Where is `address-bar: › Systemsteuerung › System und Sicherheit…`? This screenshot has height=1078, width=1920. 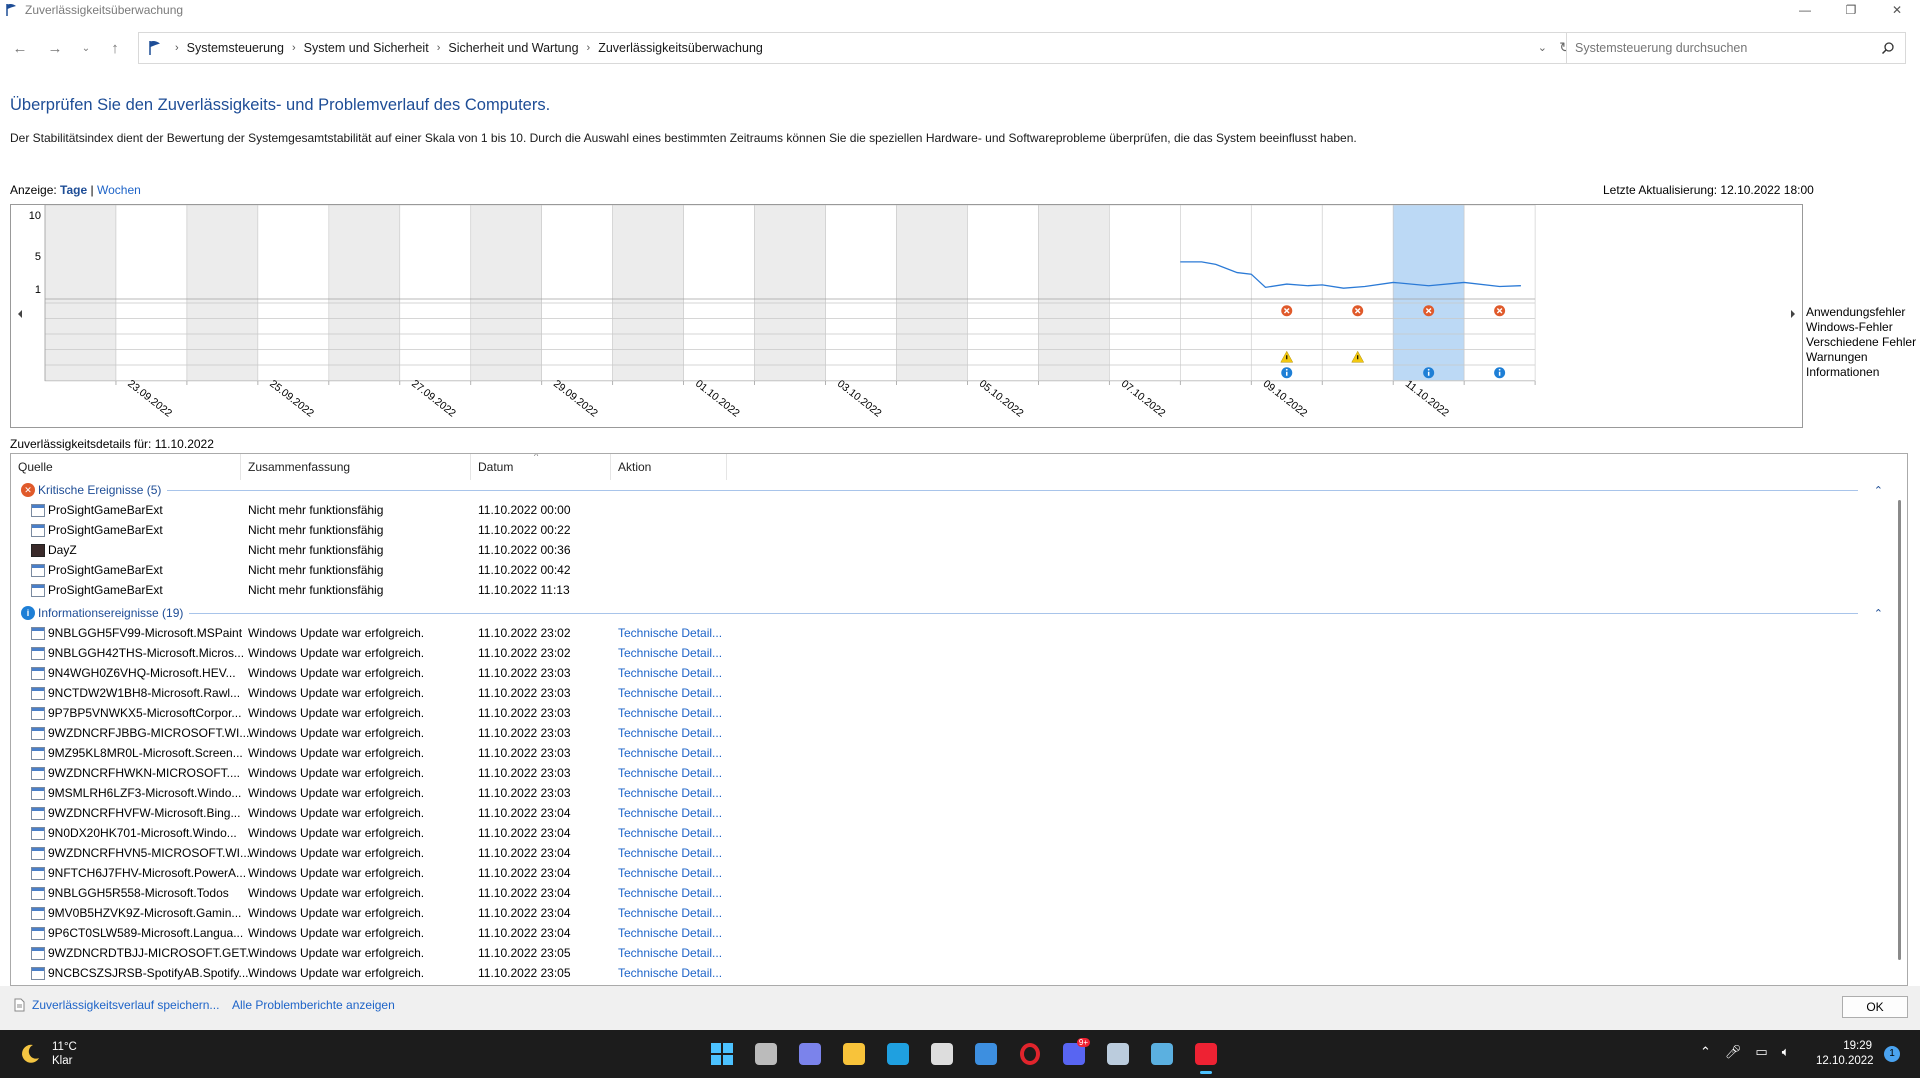 address-bar: › Systemsteuerung › System und Sicherheit… is located at coordinates (859, 48).